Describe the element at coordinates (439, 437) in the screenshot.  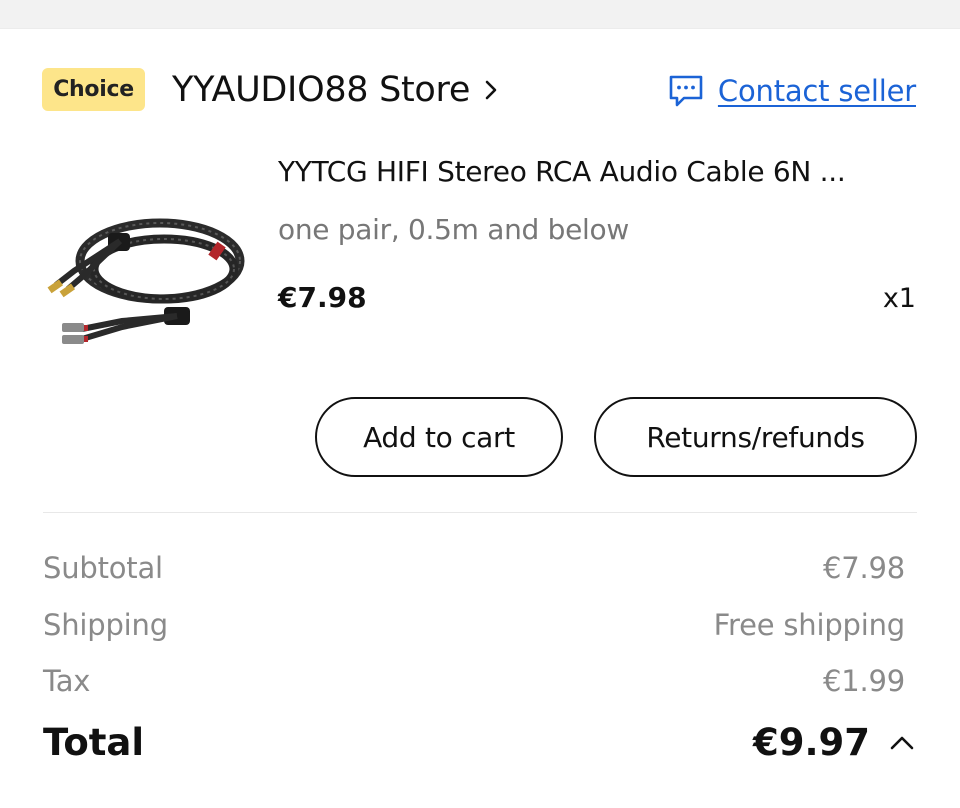
I see `add-to-cart-button: Add to cart` at that location.